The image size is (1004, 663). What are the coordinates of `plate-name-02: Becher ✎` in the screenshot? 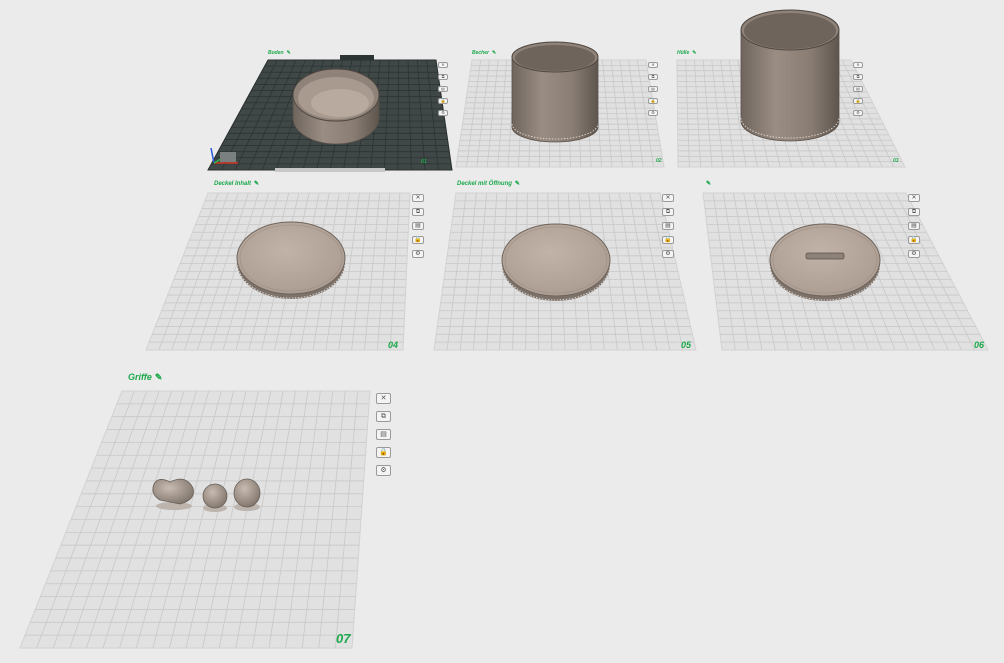 It's located at (484, 53).